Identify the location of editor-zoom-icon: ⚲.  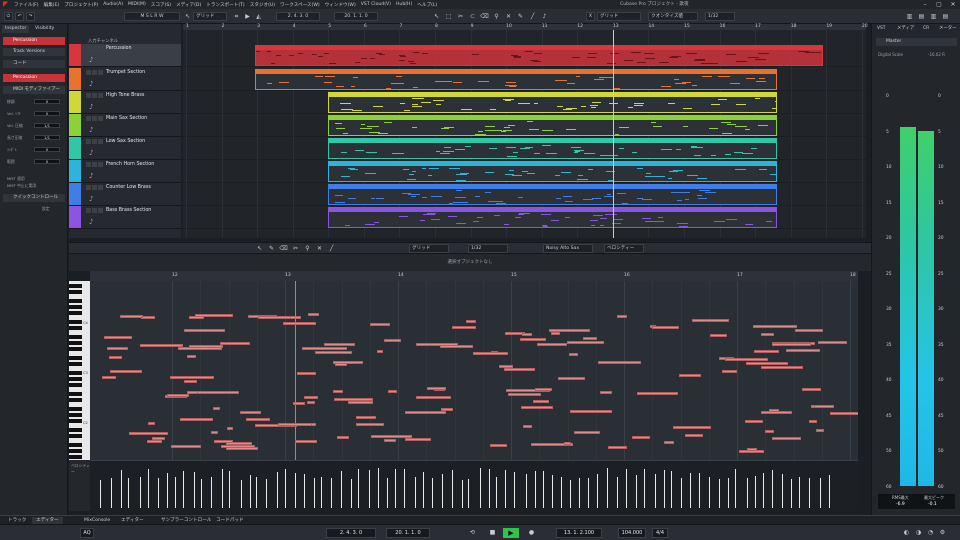
(307, 248).